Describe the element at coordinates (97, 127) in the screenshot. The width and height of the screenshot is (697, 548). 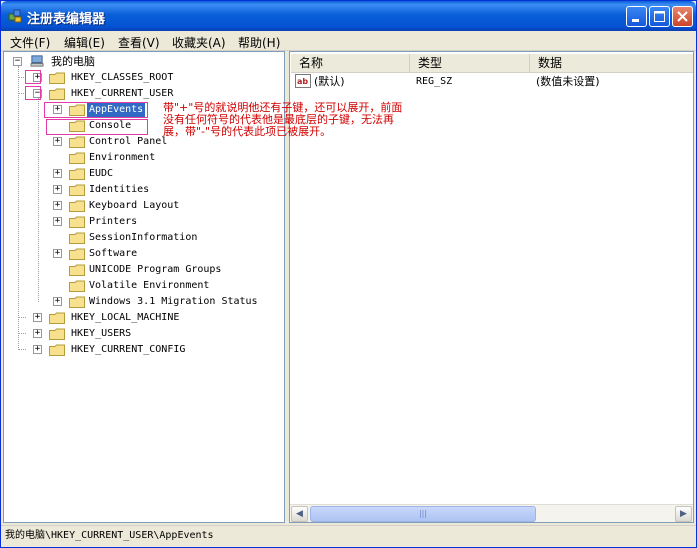
I see `annotation-box-console` at that location.